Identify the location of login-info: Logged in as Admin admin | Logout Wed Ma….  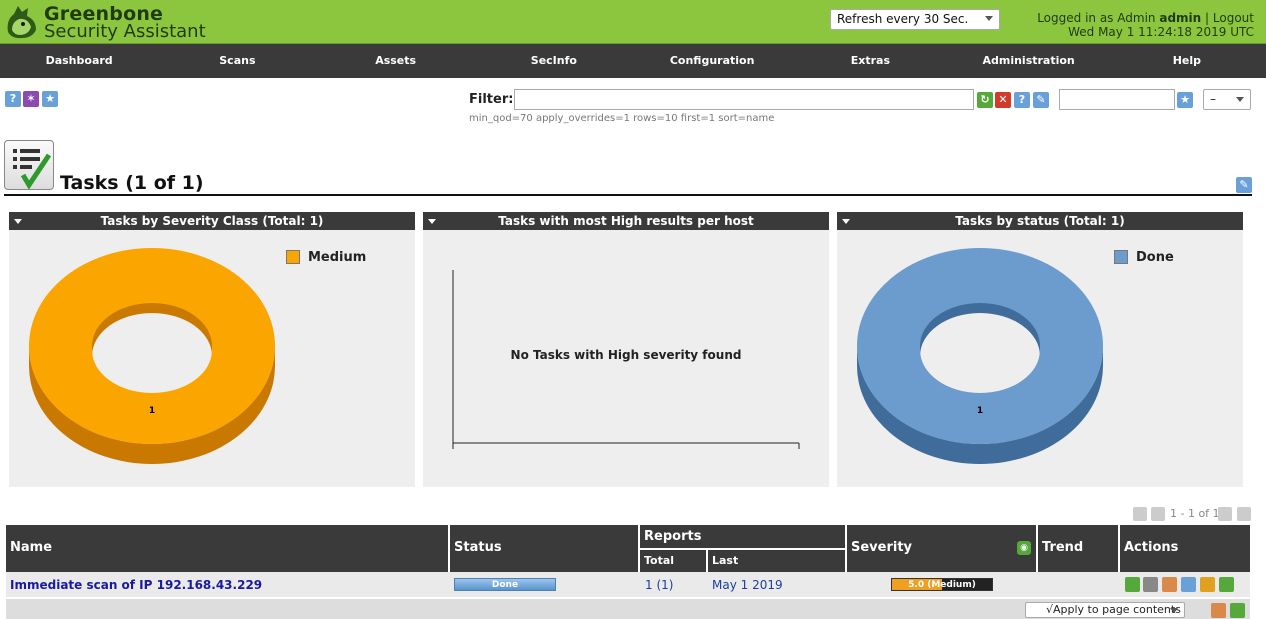
(1145, 25).